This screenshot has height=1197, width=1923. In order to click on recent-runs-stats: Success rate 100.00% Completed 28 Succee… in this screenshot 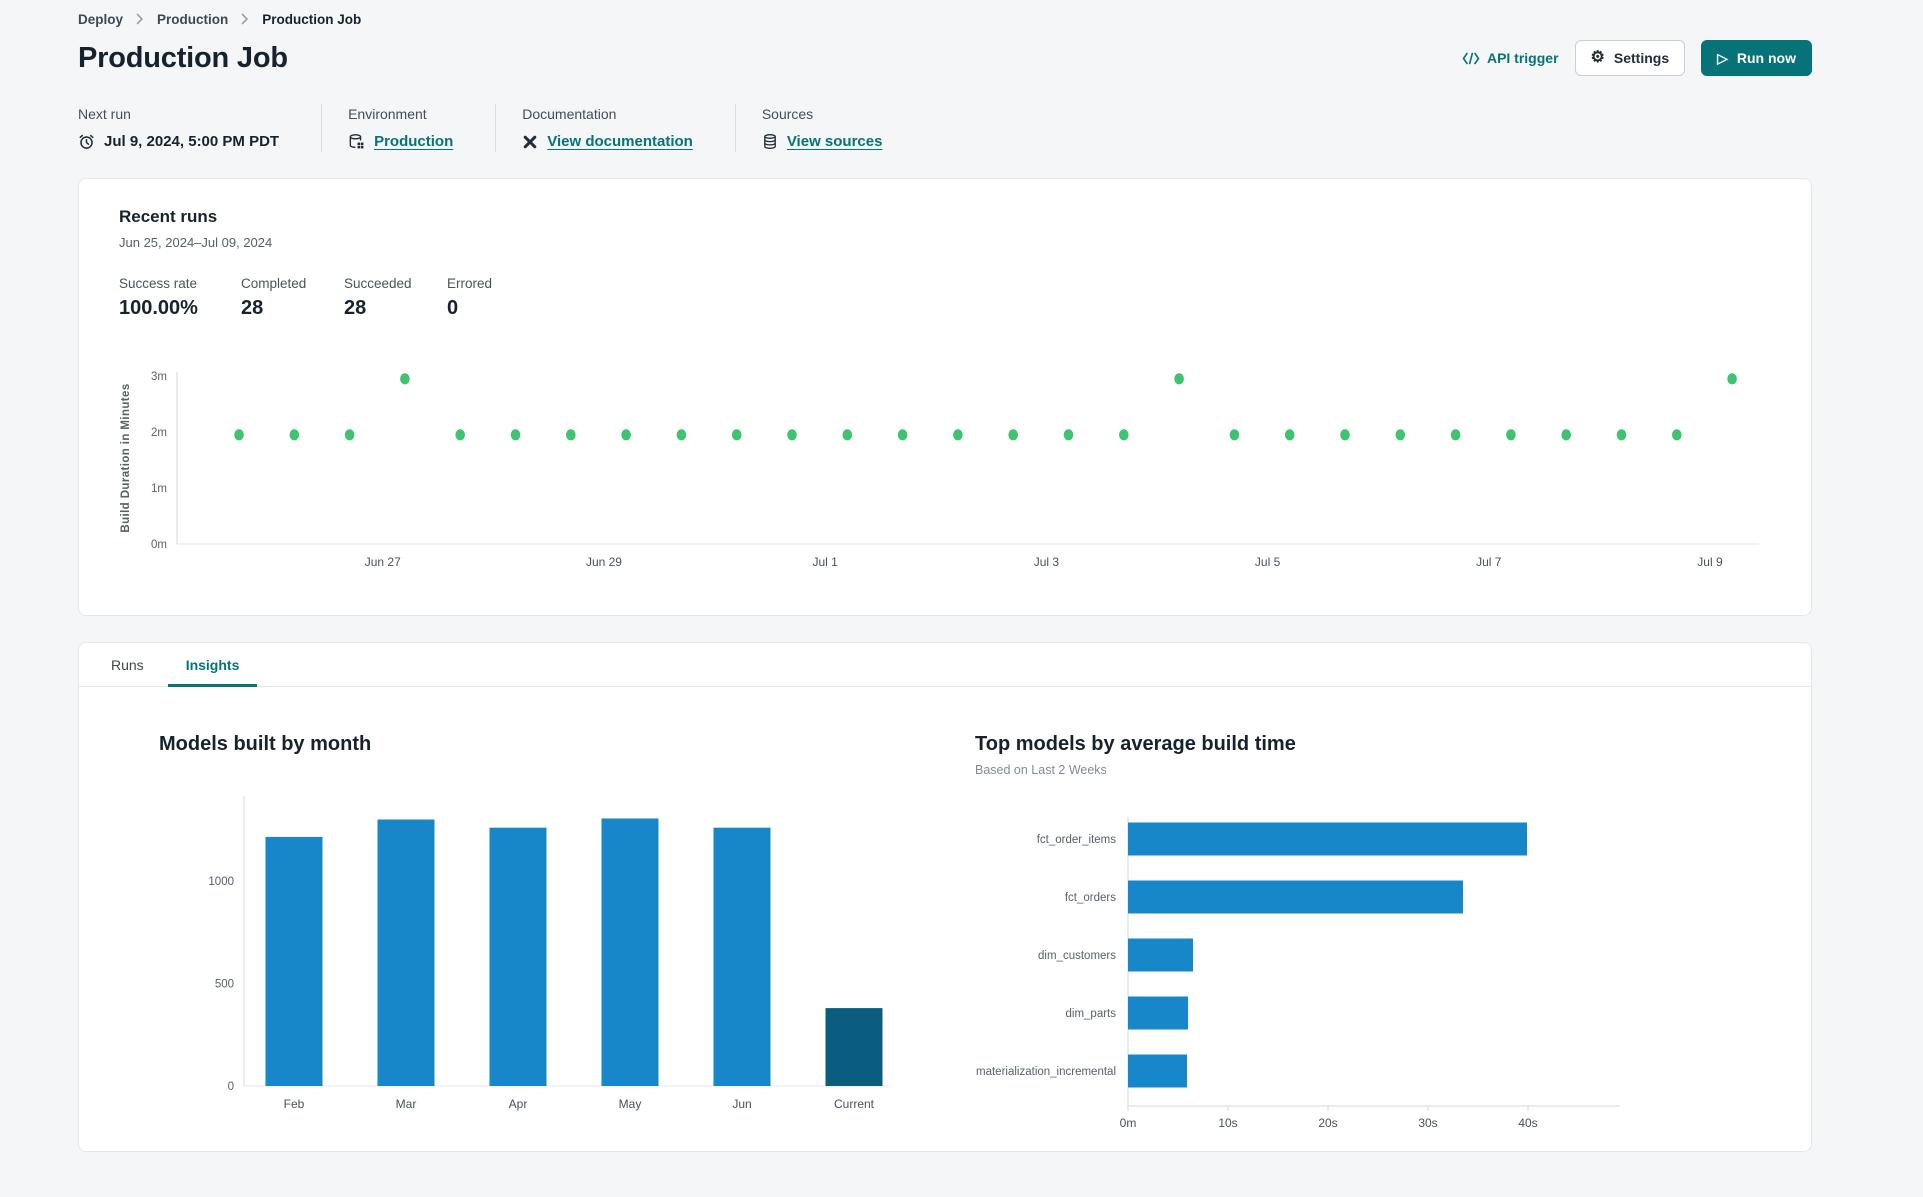, I will do `click(945, 298)`.